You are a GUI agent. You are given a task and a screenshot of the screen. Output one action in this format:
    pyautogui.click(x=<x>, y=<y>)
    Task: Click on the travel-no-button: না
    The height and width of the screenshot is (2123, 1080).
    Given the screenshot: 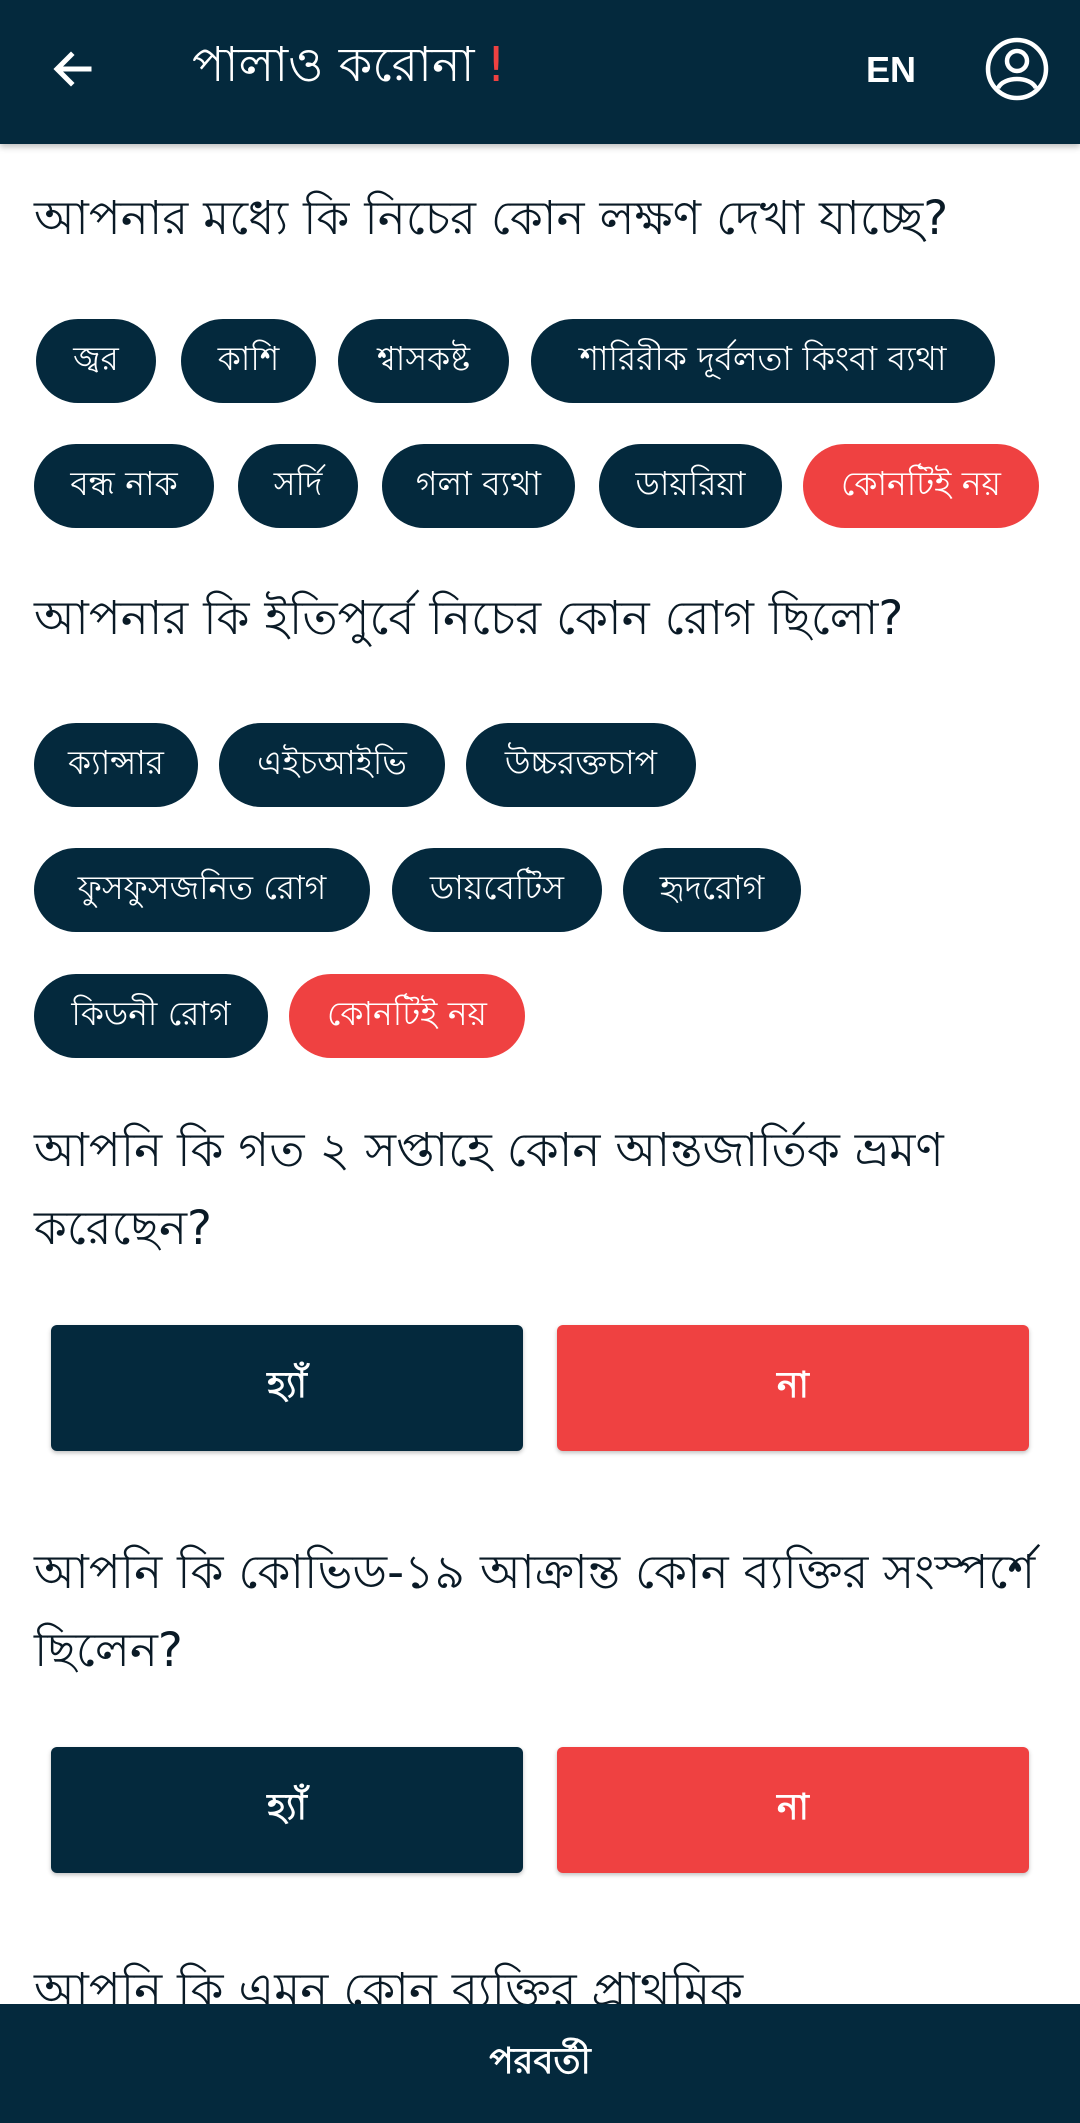 What is the action you would take?
    pyautogui.click(x=793, y=1388)
    